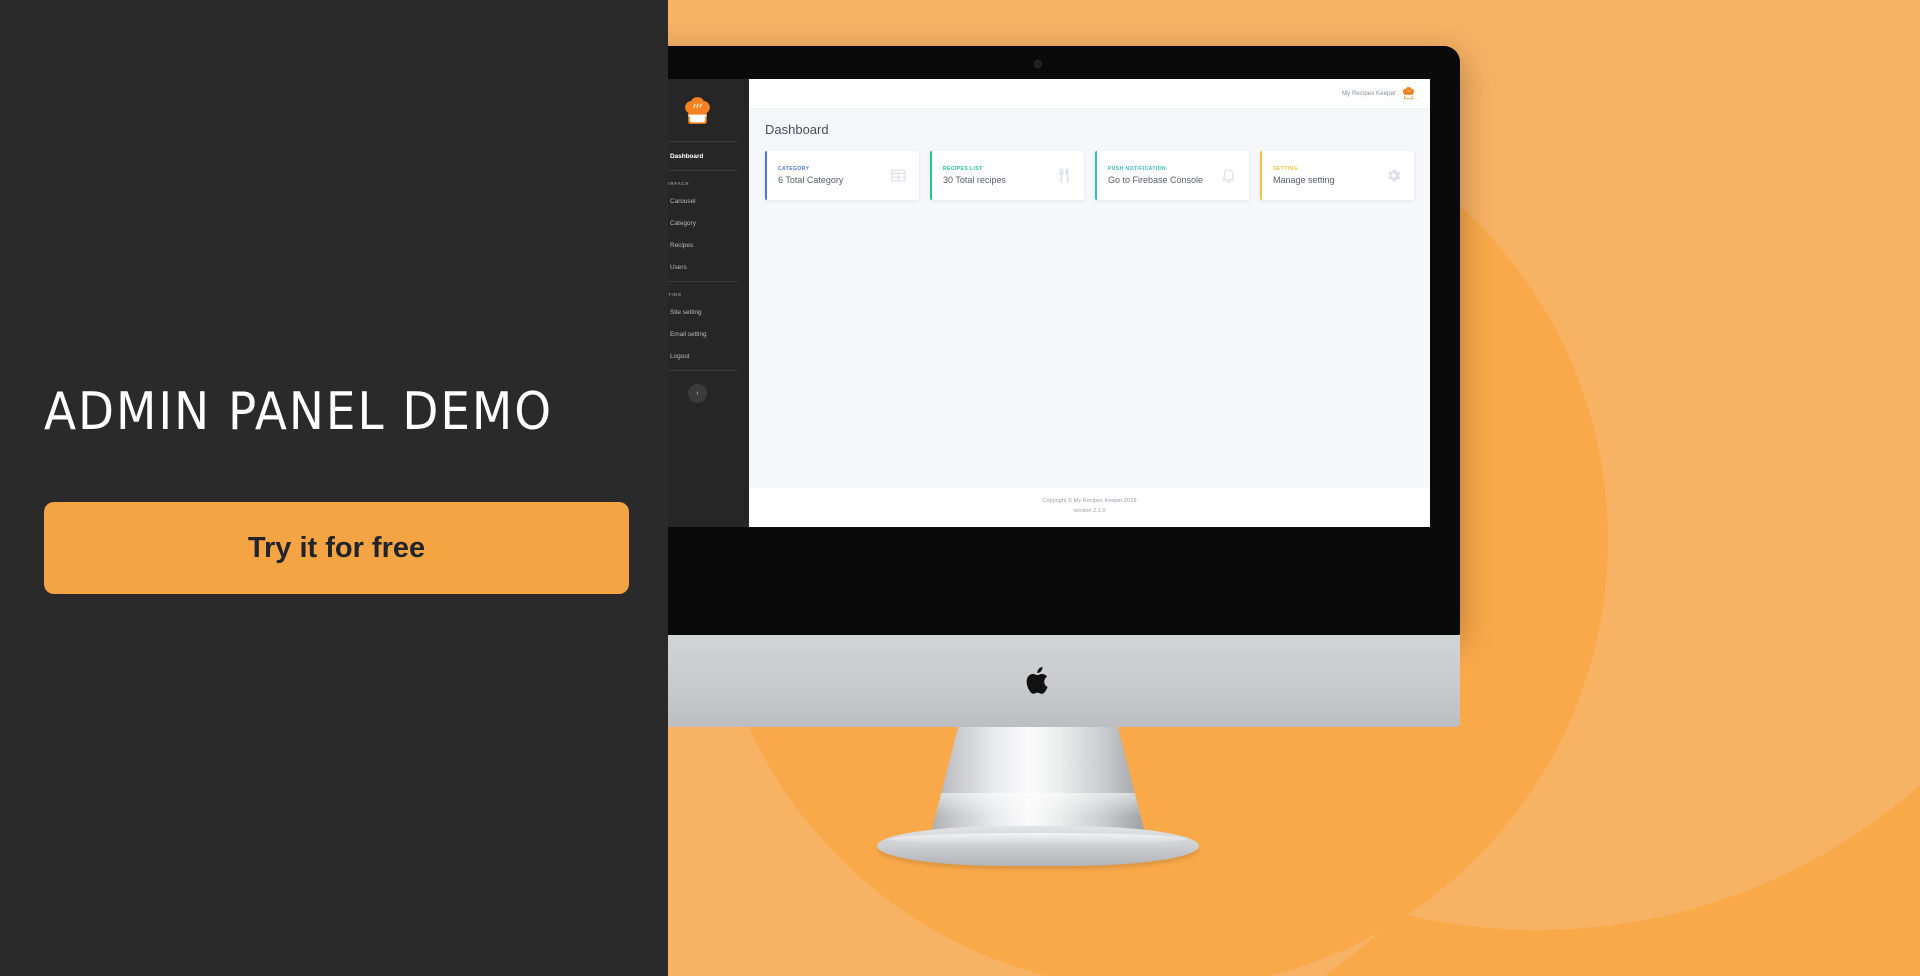 The image size is (1920, 976). What do you see at coordinates (708, 201) in the screenshot?
I see `sidebar-item-carousel: Carousel` at bounding box center [708, 201].